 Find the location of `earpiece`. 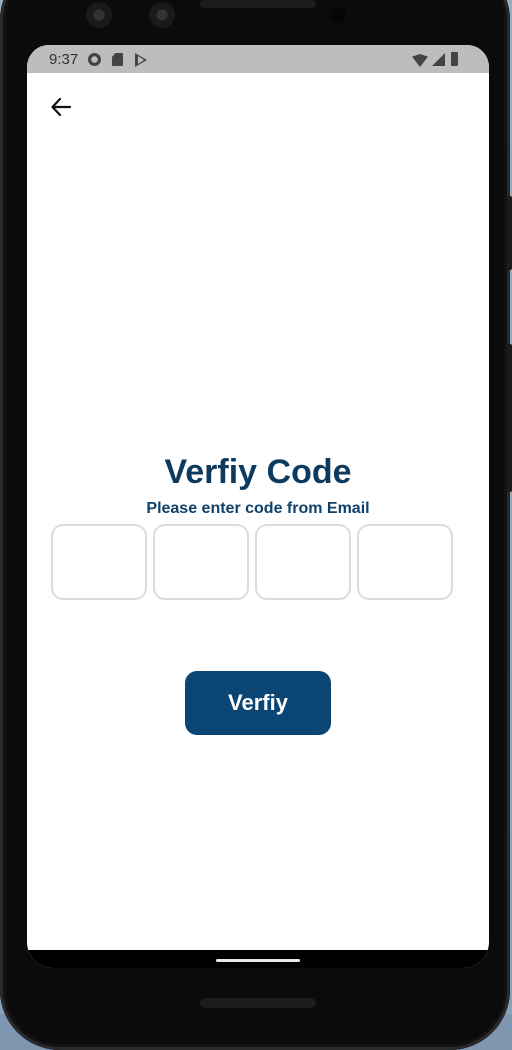

earpiece is located at coordinates (258, 4).